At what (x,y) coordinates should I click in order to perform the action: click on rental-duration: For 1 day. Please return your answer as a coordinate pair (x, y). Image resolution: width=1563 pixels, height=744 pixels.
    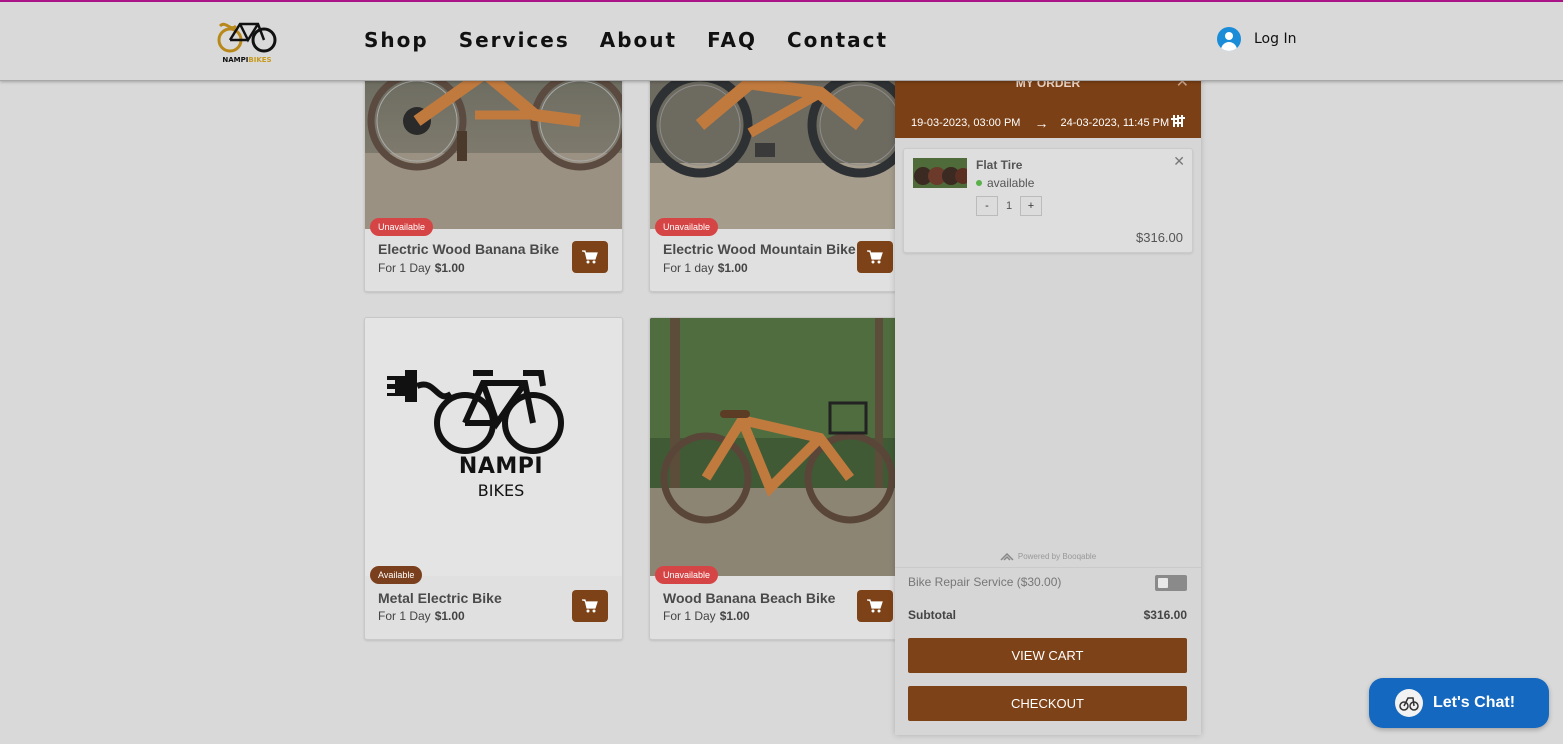
    Looking at the image, I should click on (688, 268).